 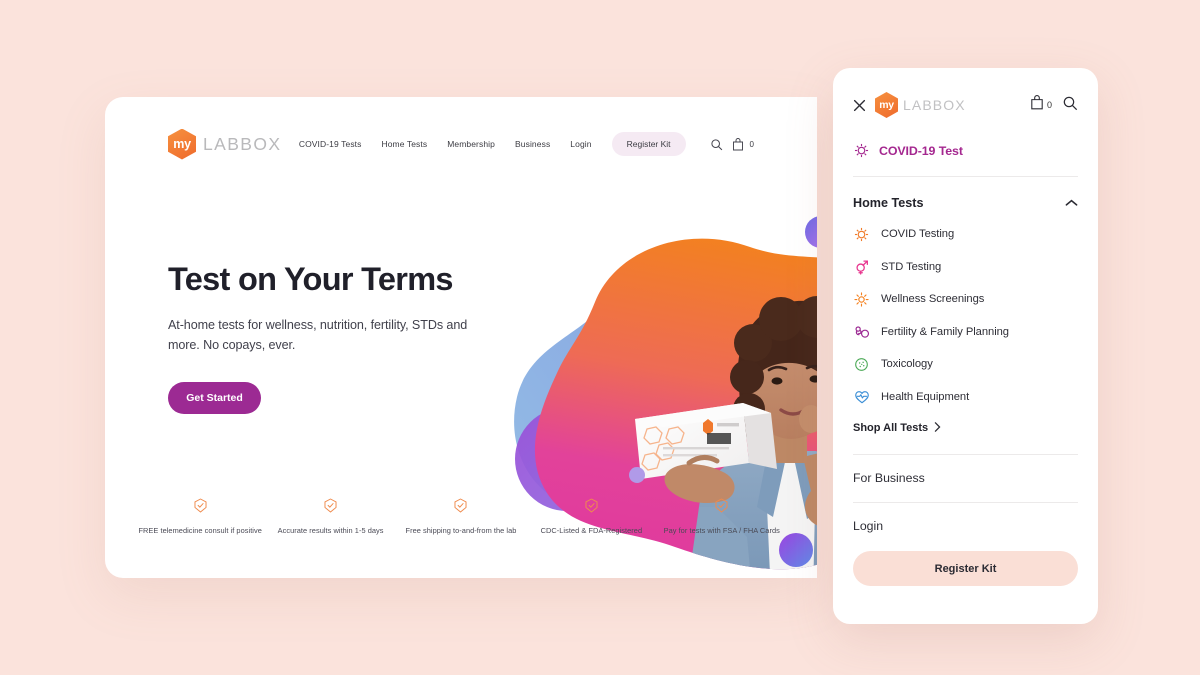 I want to click on mobile-covid-label: COVID-19 Test, so click(x=921, y=150).